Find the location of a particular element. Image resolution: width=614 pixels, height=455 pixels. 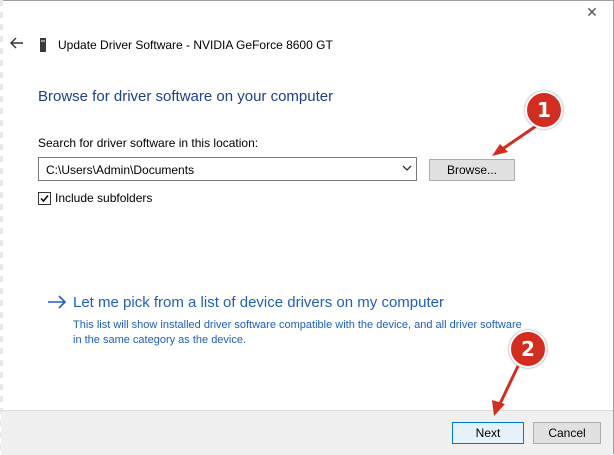

include-subfolders-label: Include subfolders is located at coordinates (103, 198).